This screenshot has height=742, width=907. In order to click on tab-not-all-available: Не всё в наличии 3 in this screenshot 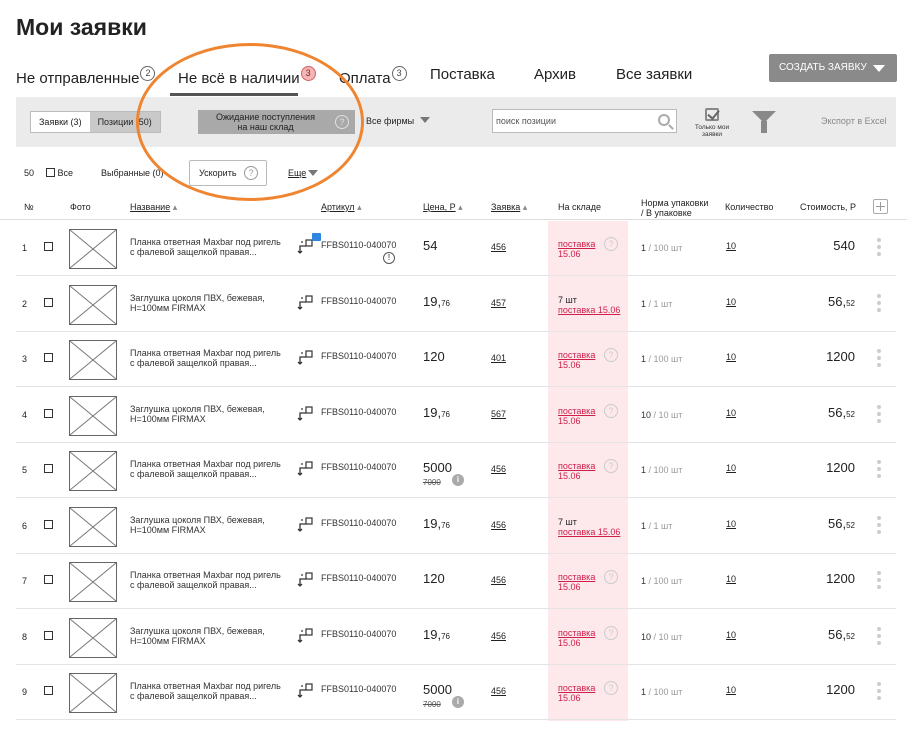, I will do `click(247, 76)`.